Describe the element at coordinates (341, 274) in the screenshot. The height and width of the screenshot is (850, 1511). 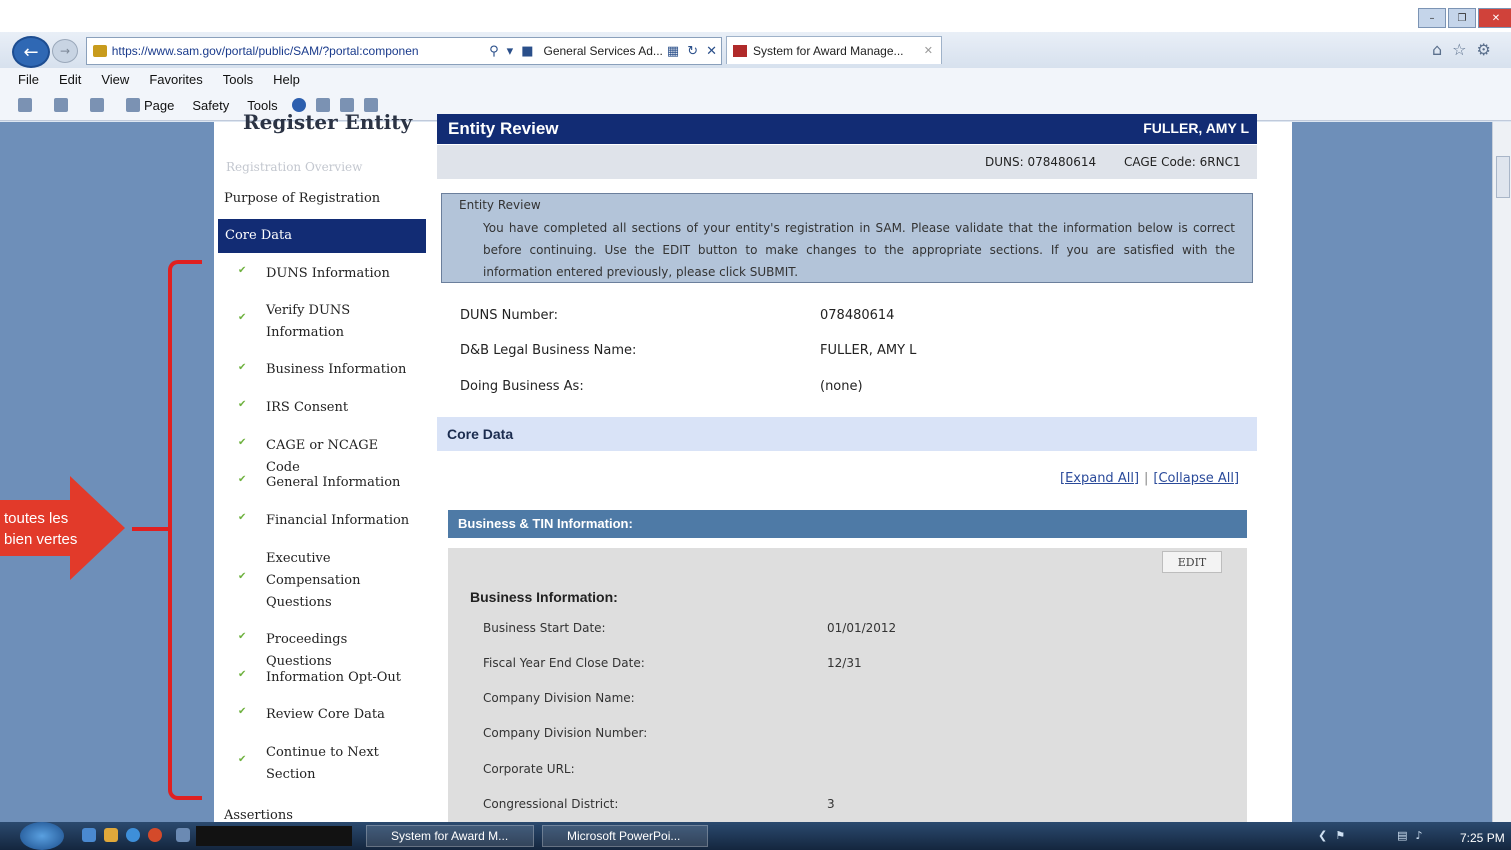
I see `sidebar-subitem-duns-information: DUNS Information` at that location.